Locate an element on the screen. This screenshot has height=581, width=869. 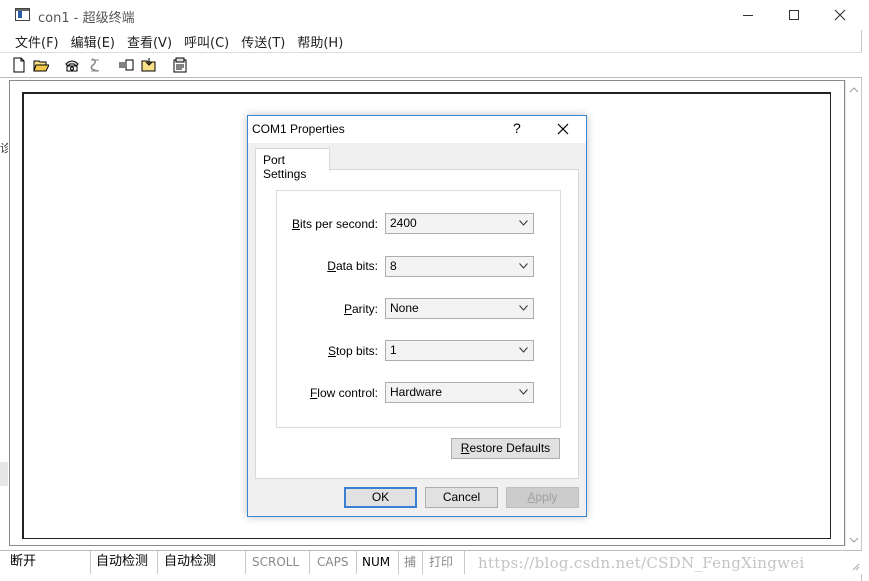
scroll-up-icon is located at coordinates (854, 90).